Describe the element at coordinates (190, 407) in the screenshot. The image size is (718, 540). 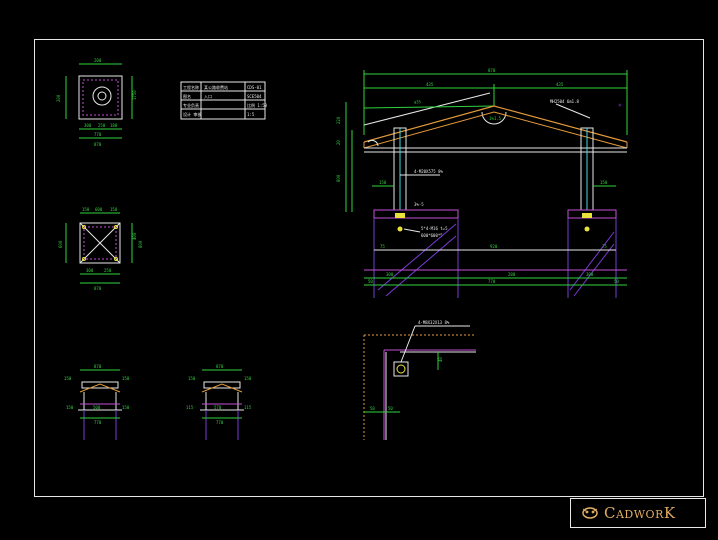
I see `elev-right-row2-a: 115` at that location.